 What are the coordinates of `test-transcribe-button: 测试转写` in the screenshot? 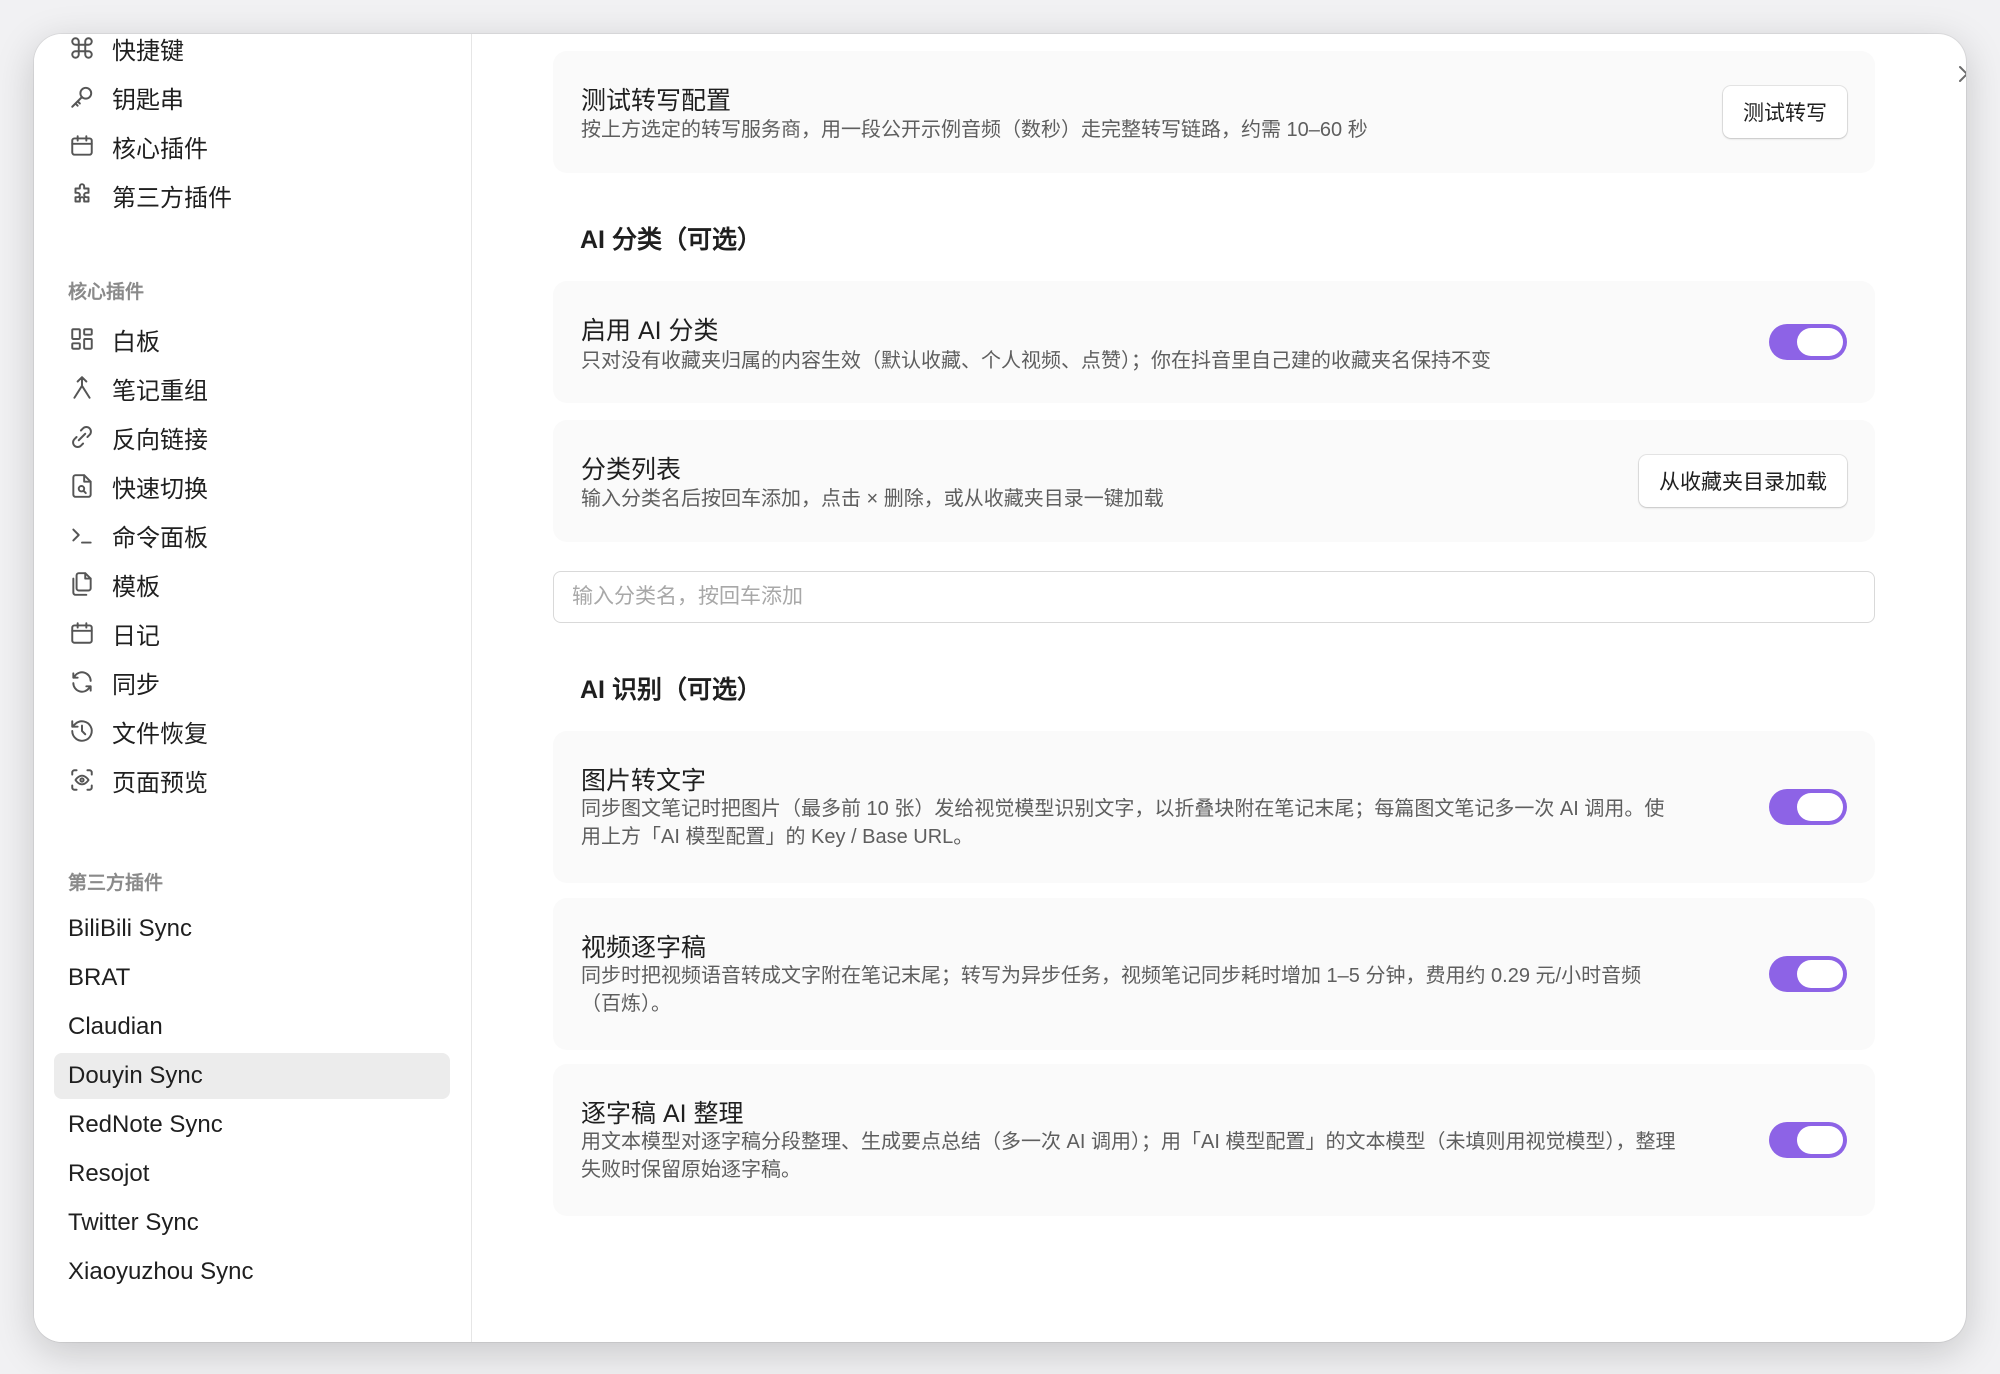 It's located at (1785, 112).